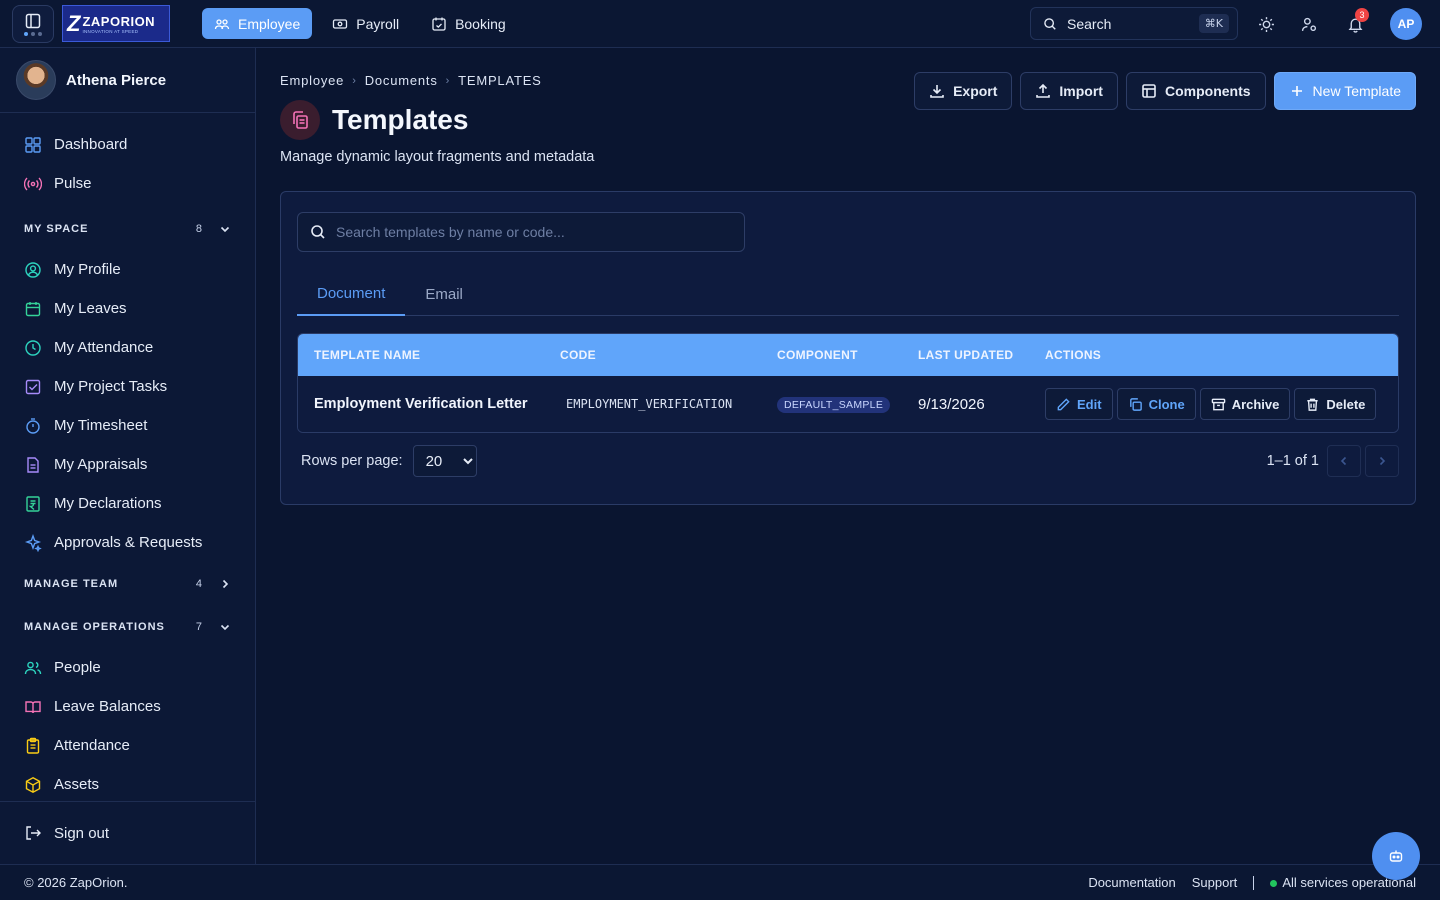 The image size is (1440, 900). I want to click on sidebar-toggle-button, so click(33, 24).